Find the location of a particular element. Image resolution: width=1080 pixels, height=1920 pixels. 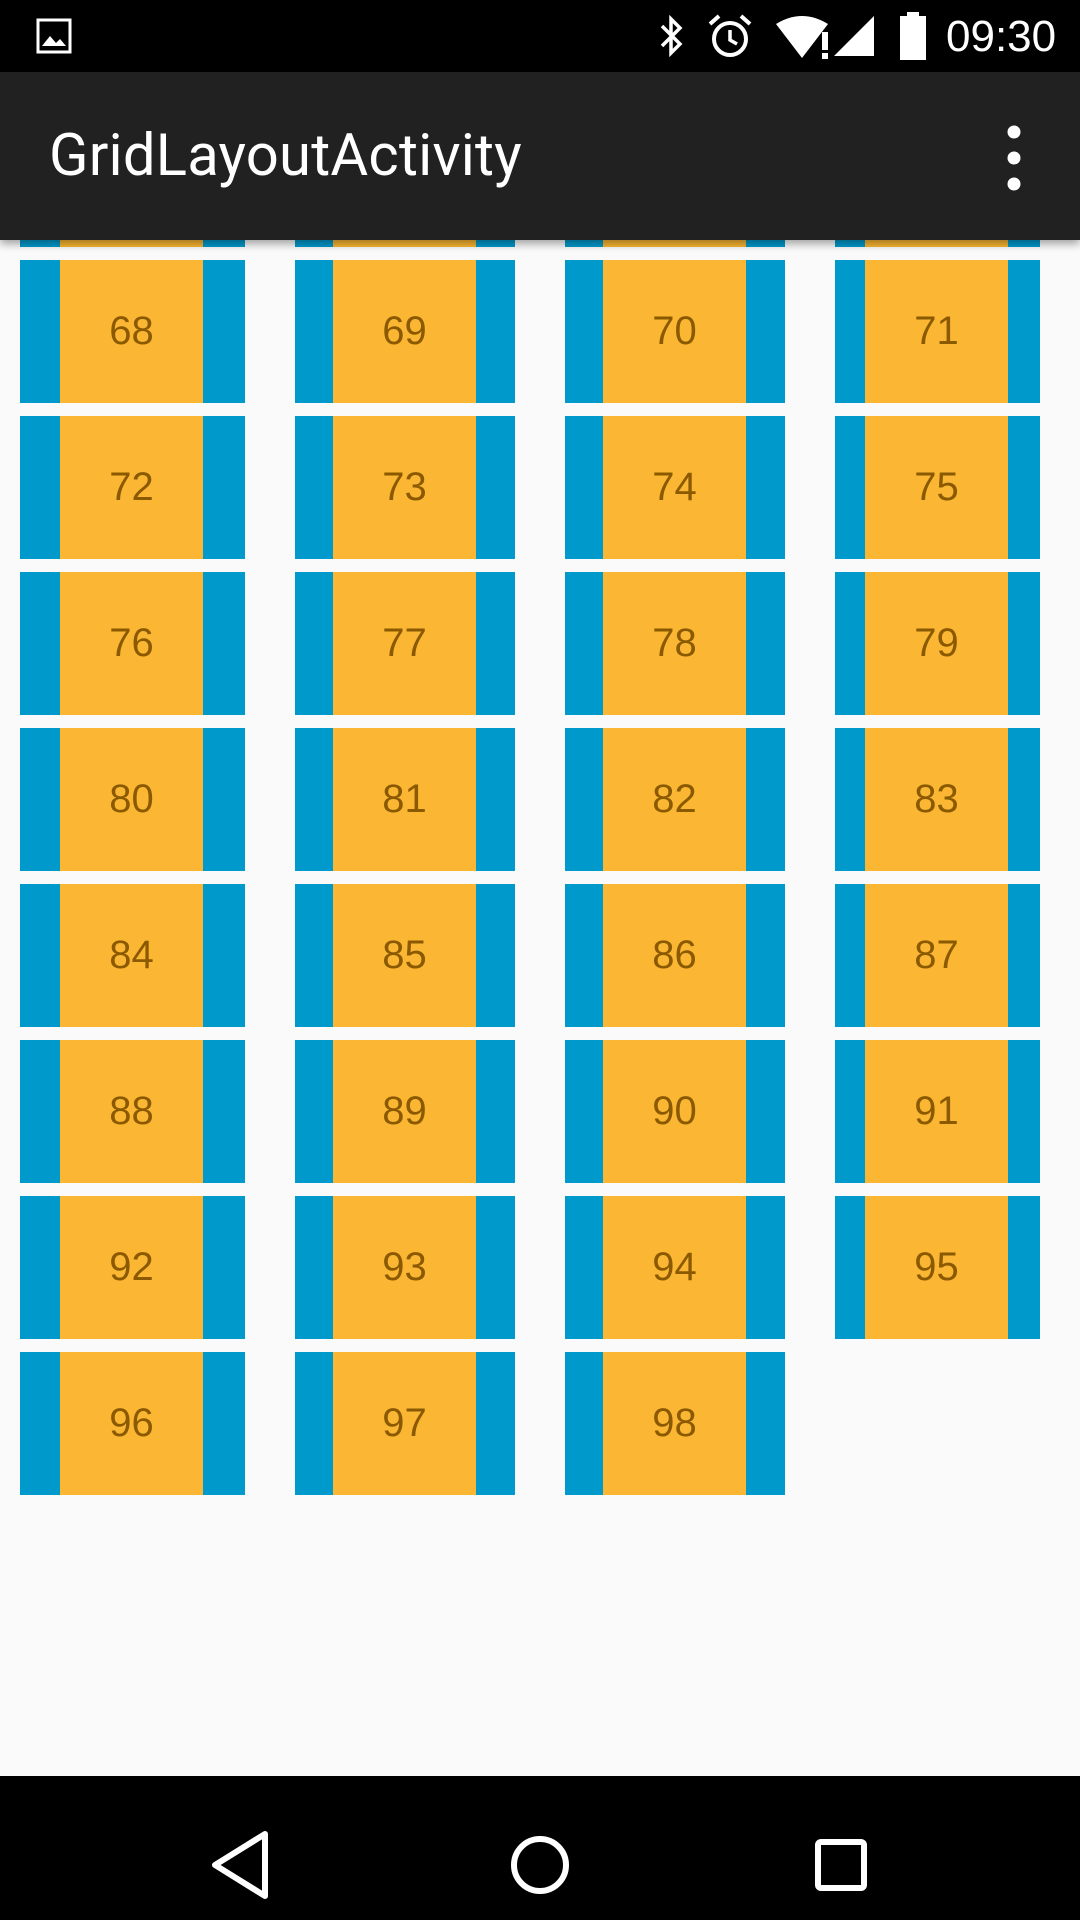

grid-item-label: 74 is located at coordinates (674, 487).